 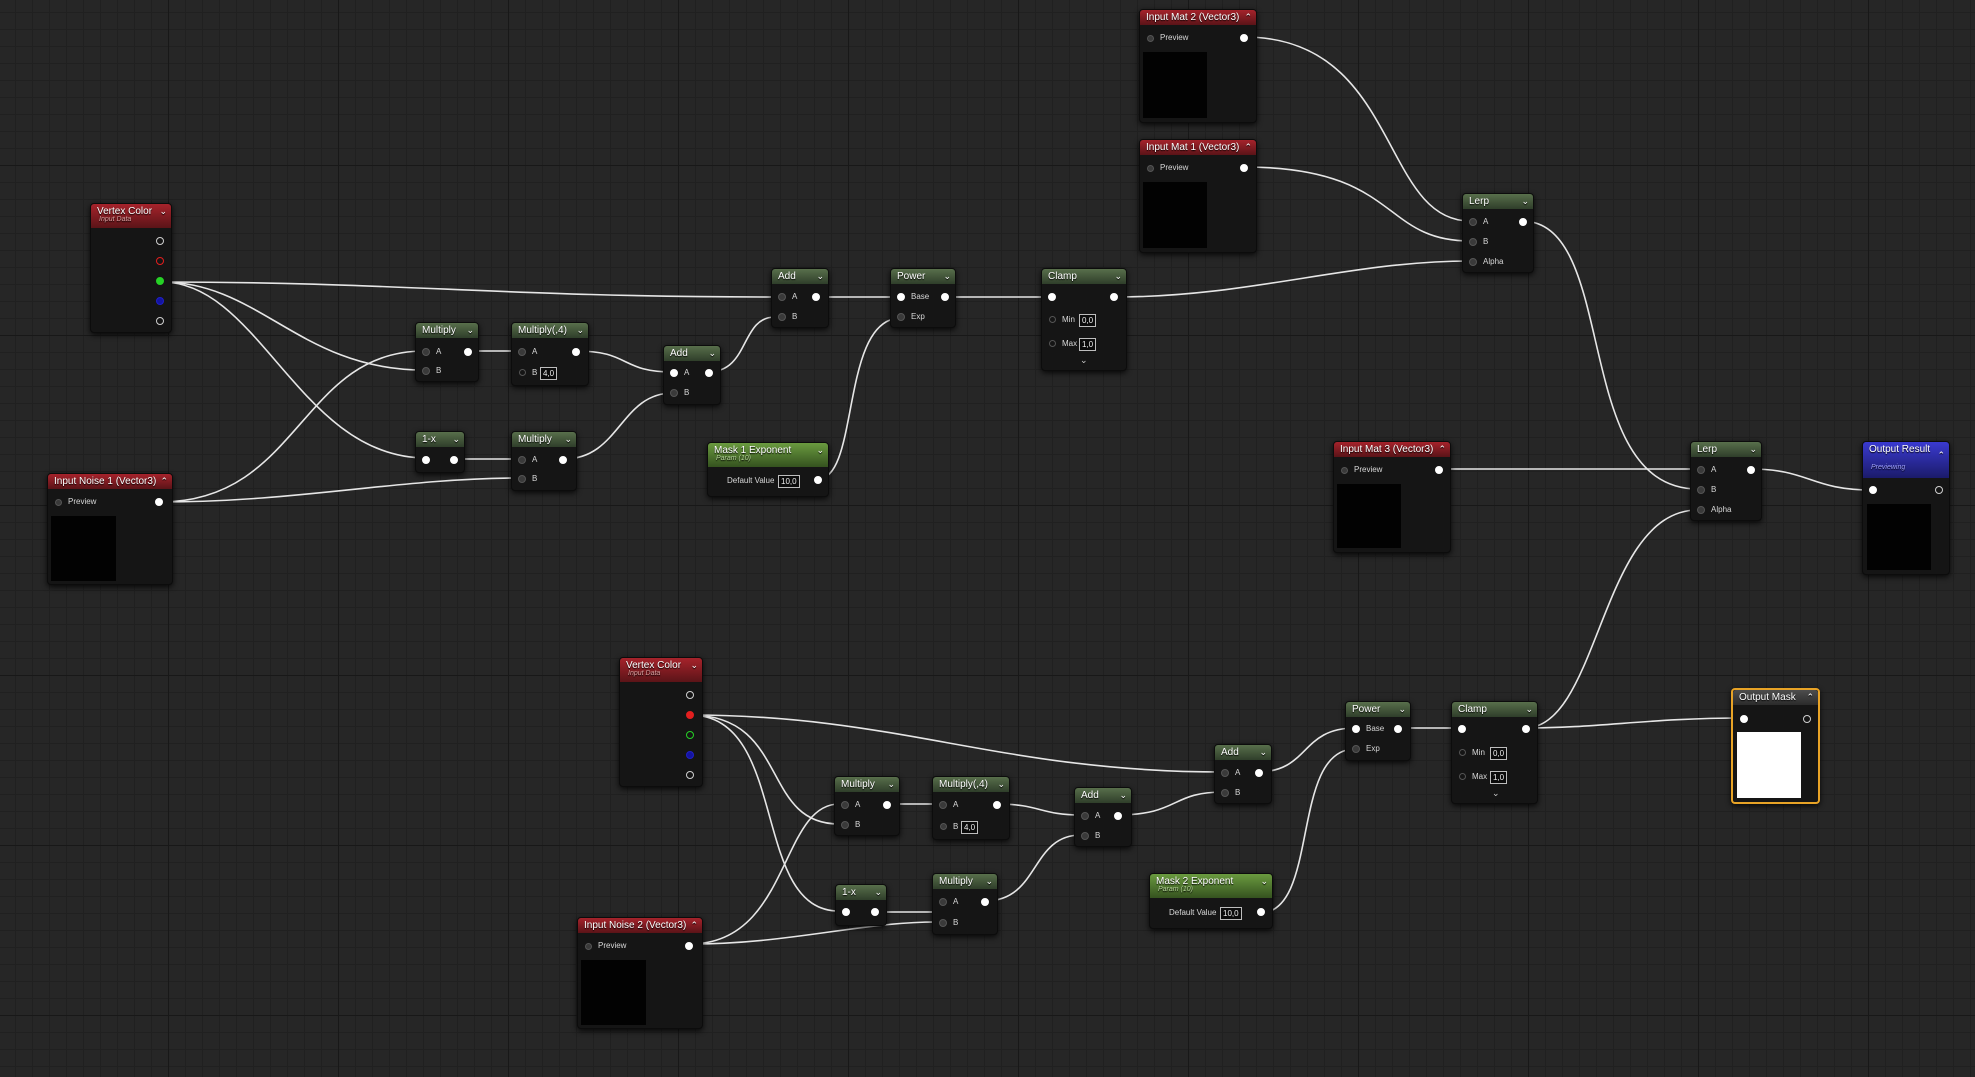 What do you see at coordinates (1052, 343) in the screenshot?
I see `max-pin` at bounding box center [1052, 343].